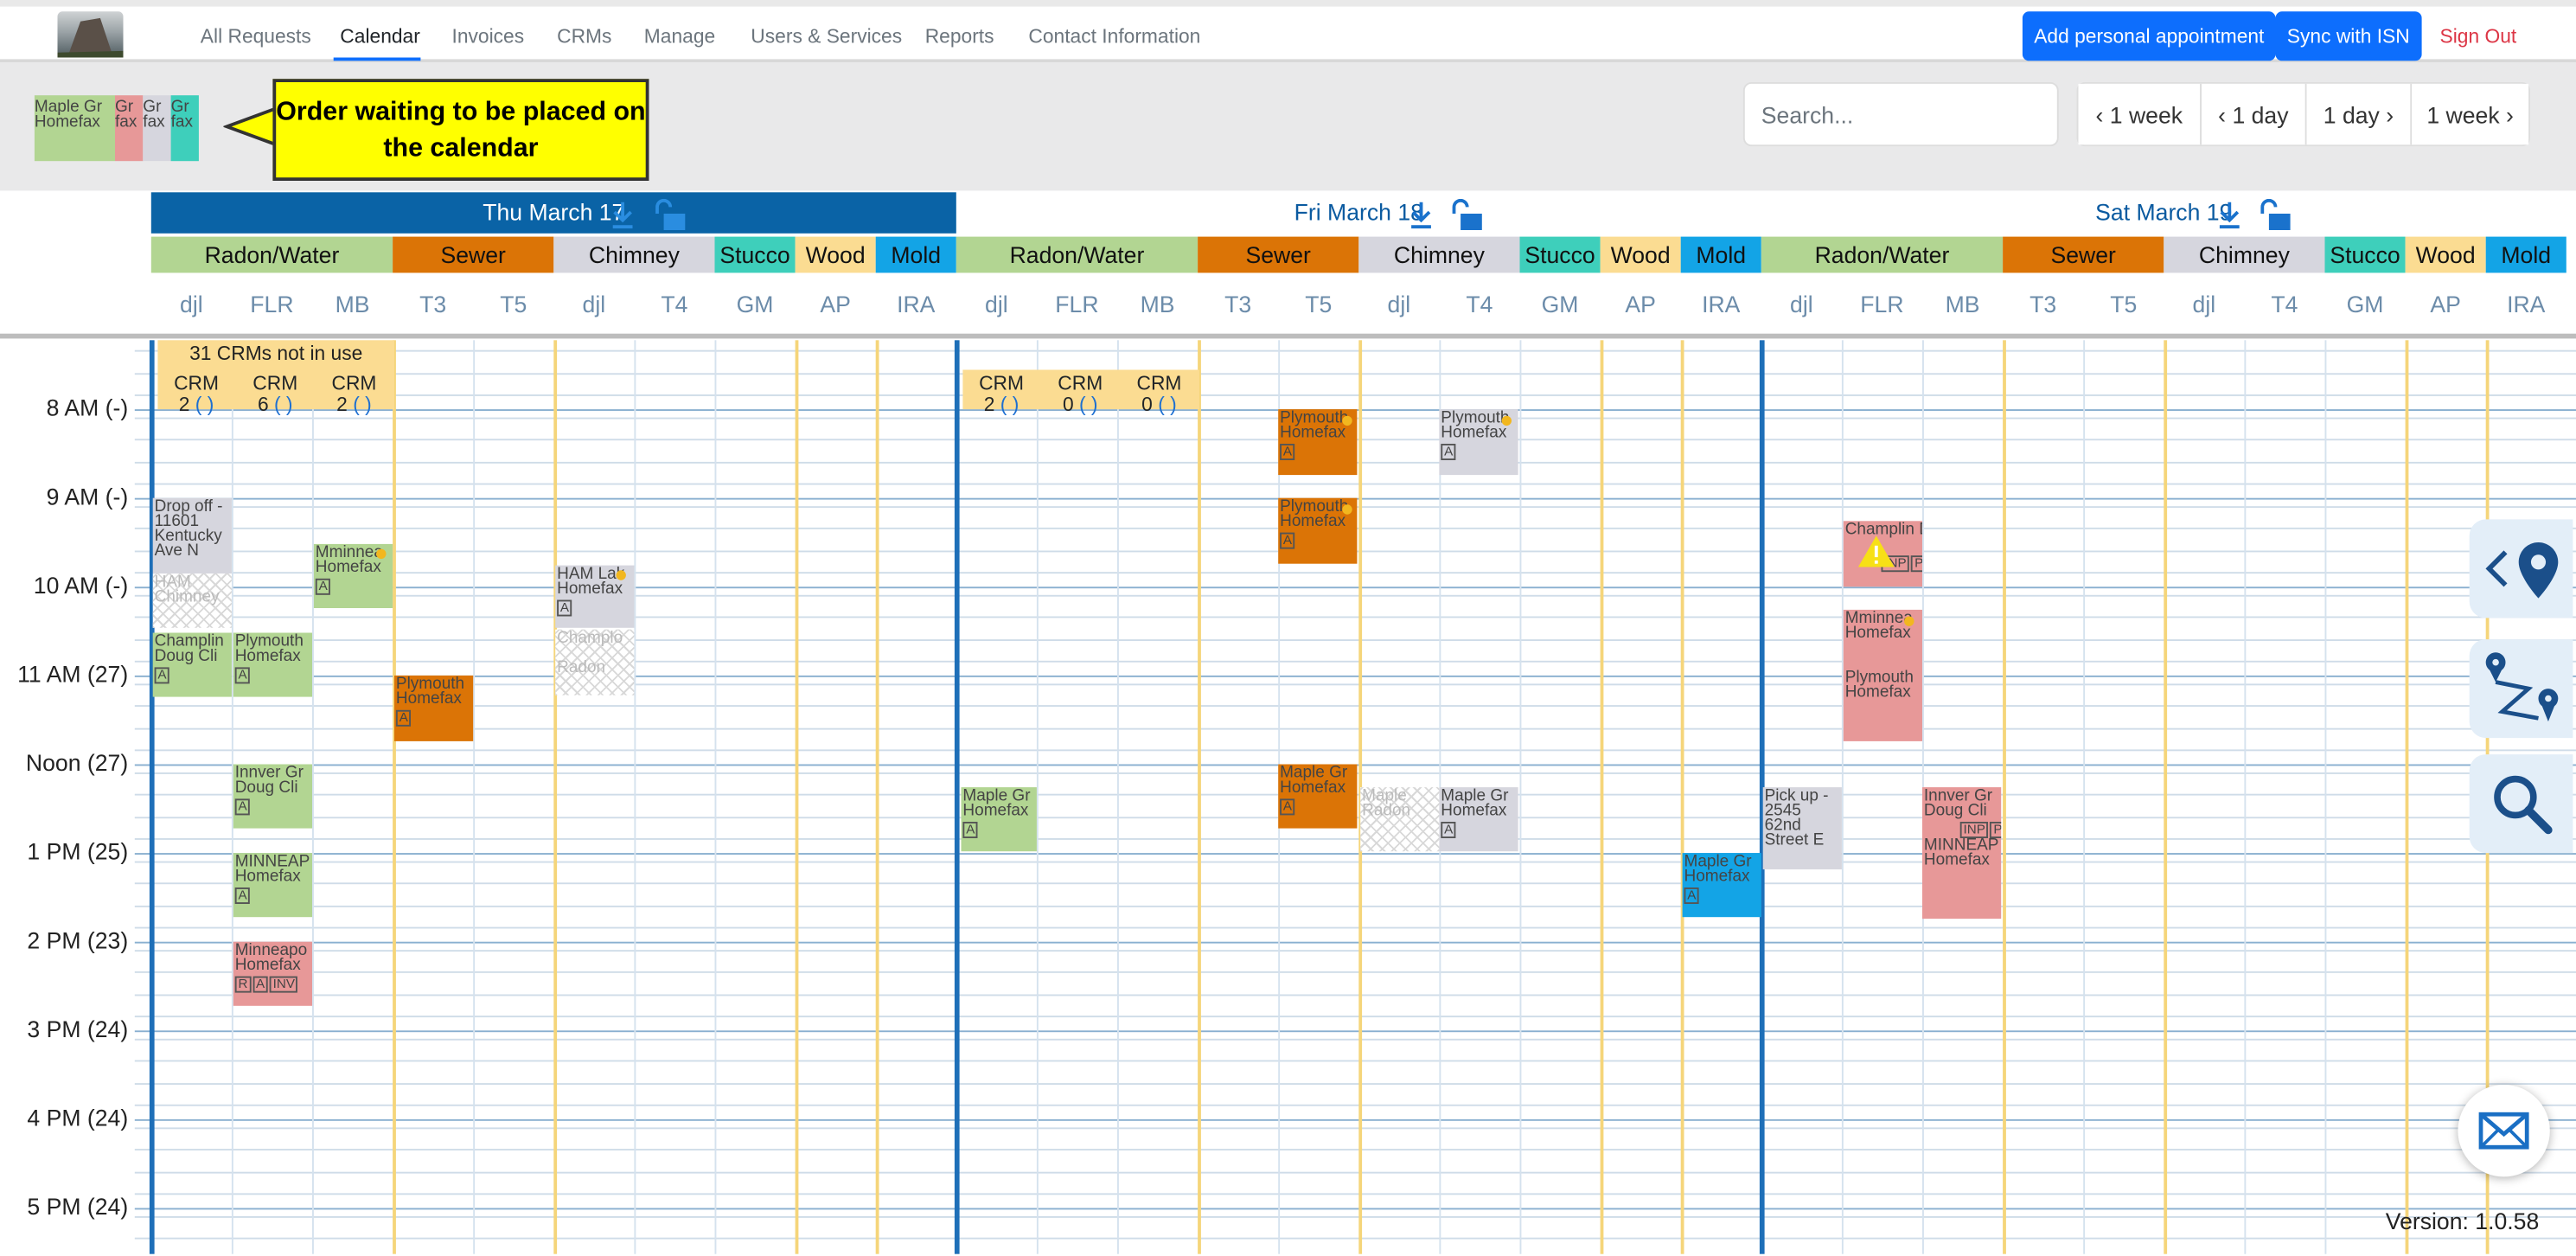  I want to click on category-header: Stucco, so click(2365, 255).